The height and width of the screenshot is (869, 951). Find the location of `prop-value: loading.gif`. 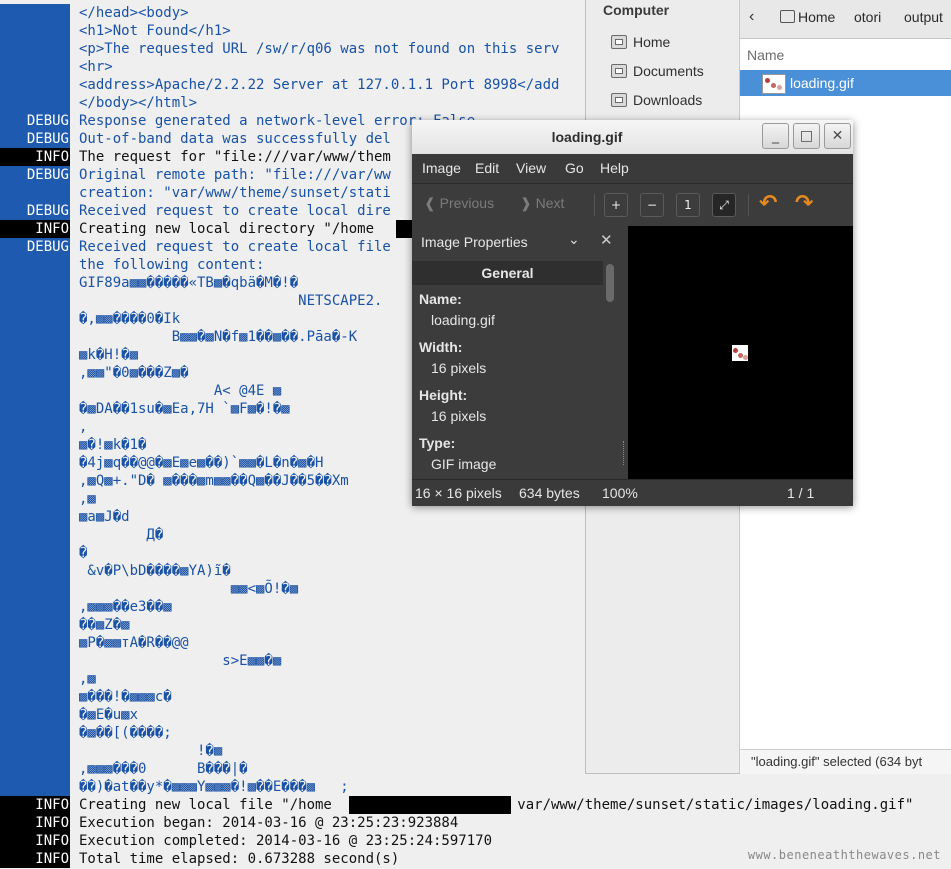

prop-value: loading.gif is located at coordinates (463, 320).